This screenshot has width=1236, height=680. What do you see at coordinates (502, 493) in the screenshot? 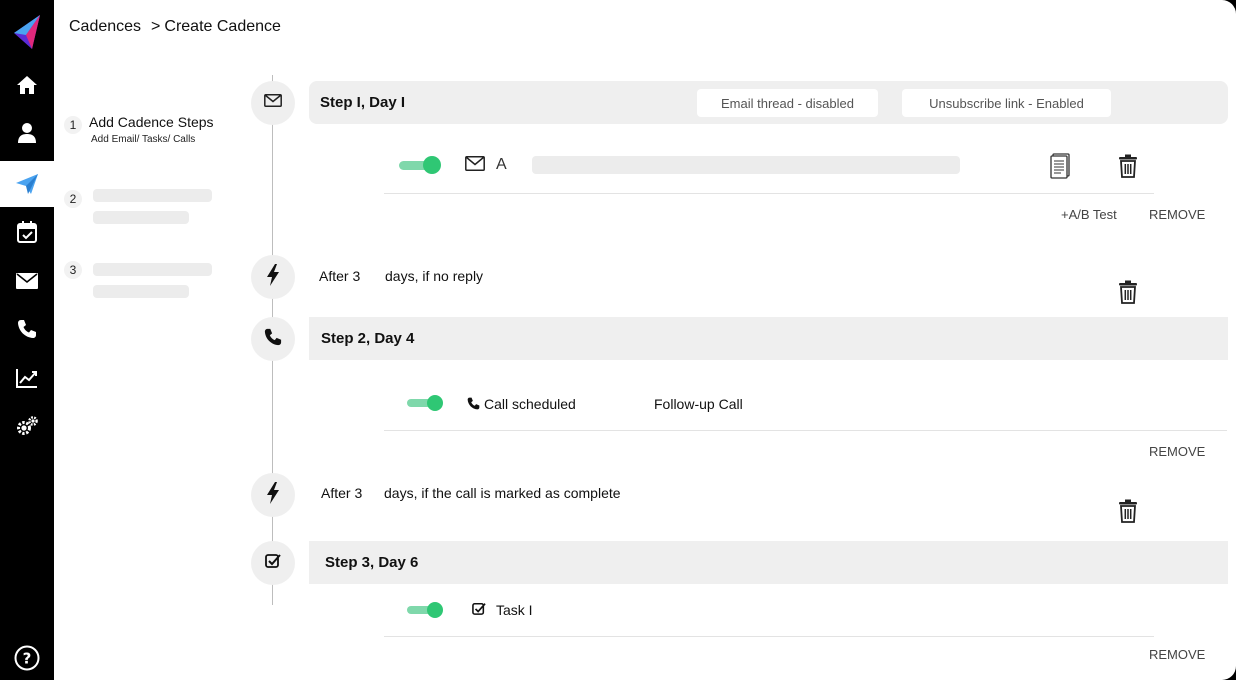
I see `delay-2-condition: days, if the call is marked as complete` at bounding box center [502, 493].